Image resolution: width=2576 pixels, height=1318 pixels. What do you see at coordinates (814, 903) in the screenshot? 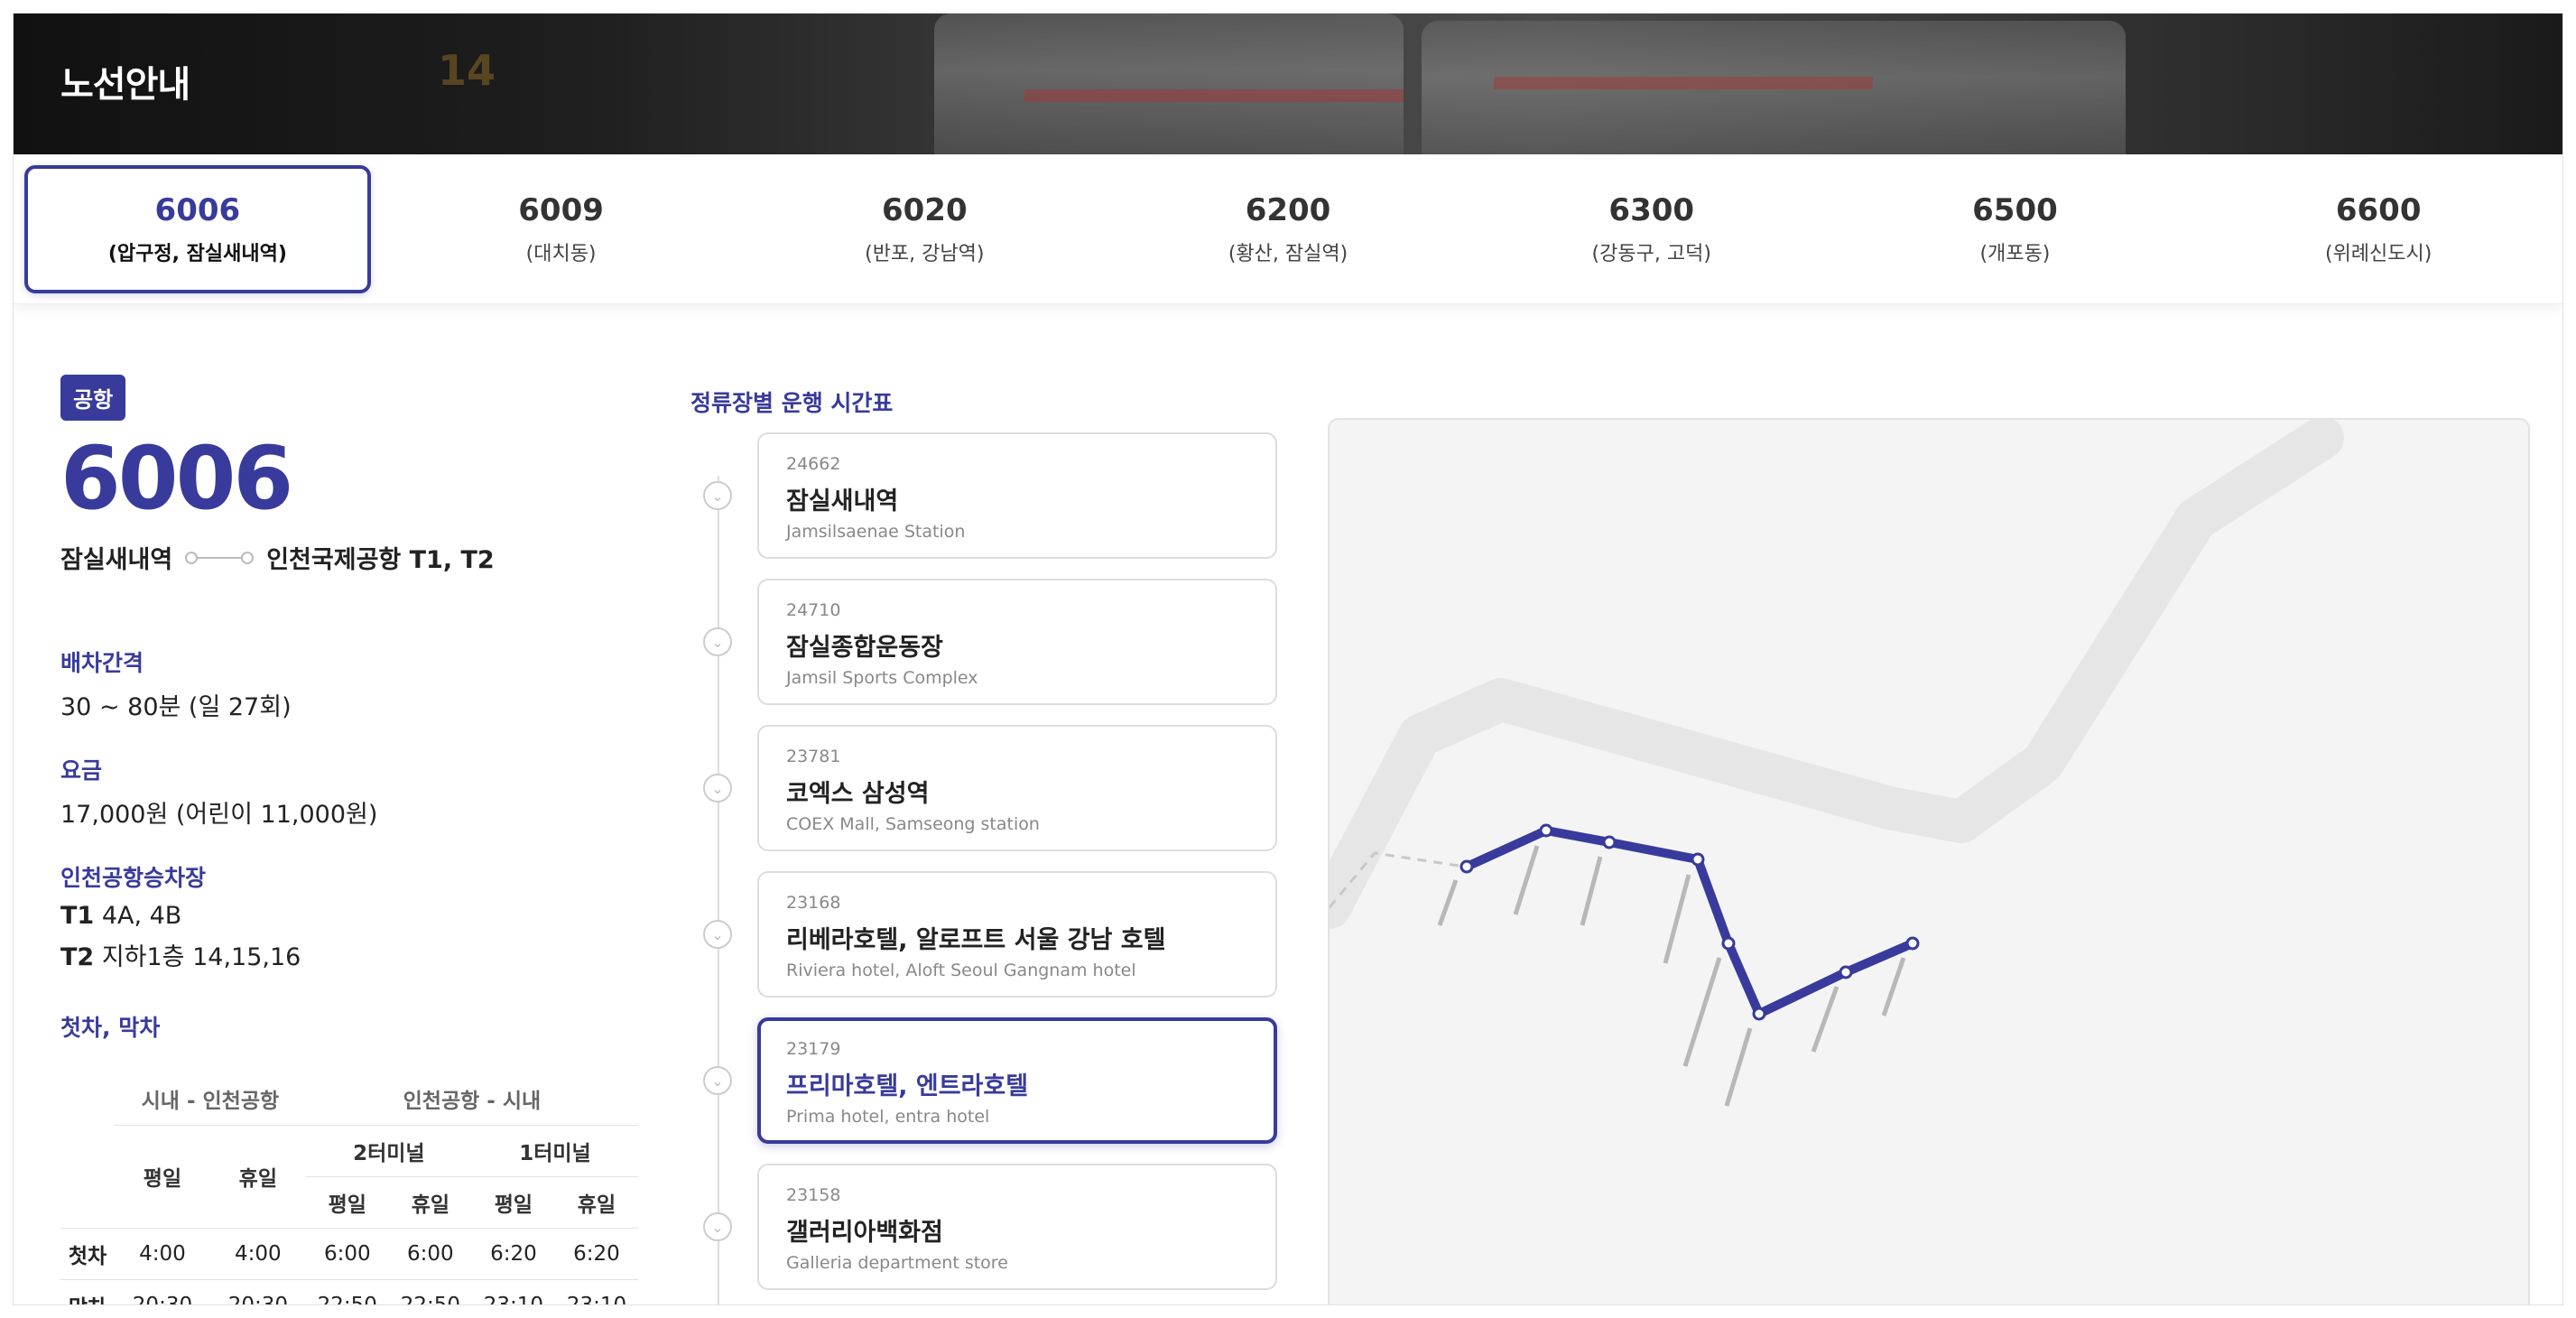
I see `stop-code: 23168` at bounding box center [814, 903].